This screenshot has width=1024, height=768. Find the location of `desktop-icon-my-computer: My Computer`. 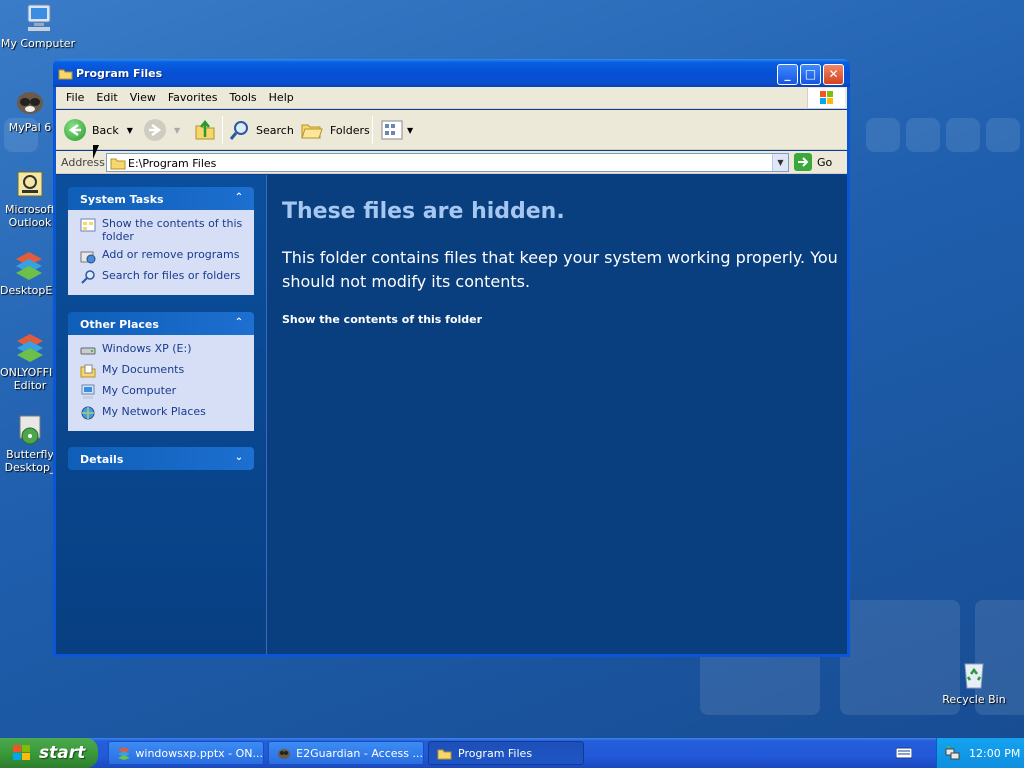

desktop-icon-my-computer: My Computer is located at coordinates (38, 26).